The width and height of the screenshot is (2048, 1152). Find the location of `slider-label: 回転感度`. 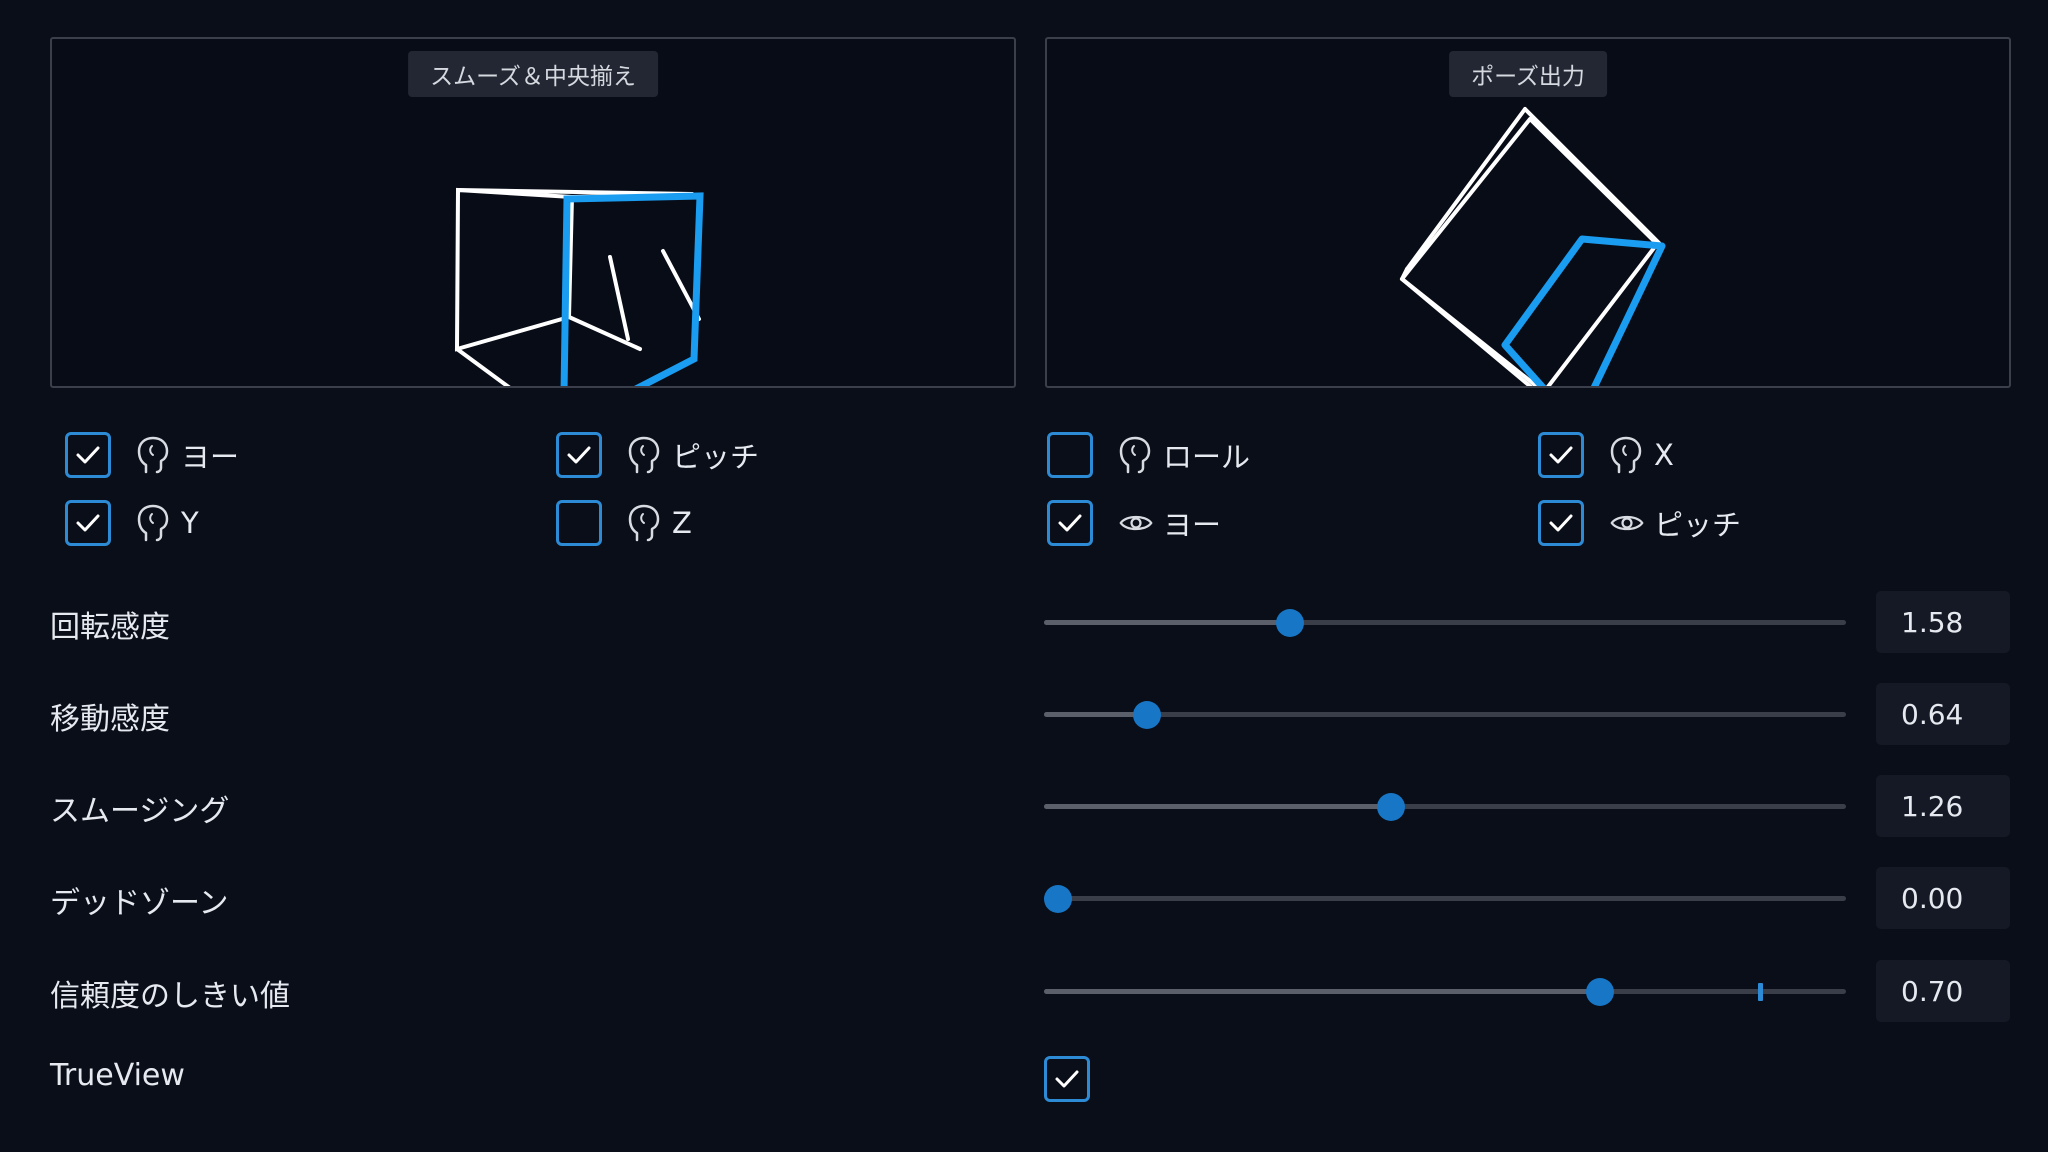

slider-label: 回転感度 is located at coordinates (110, 627).